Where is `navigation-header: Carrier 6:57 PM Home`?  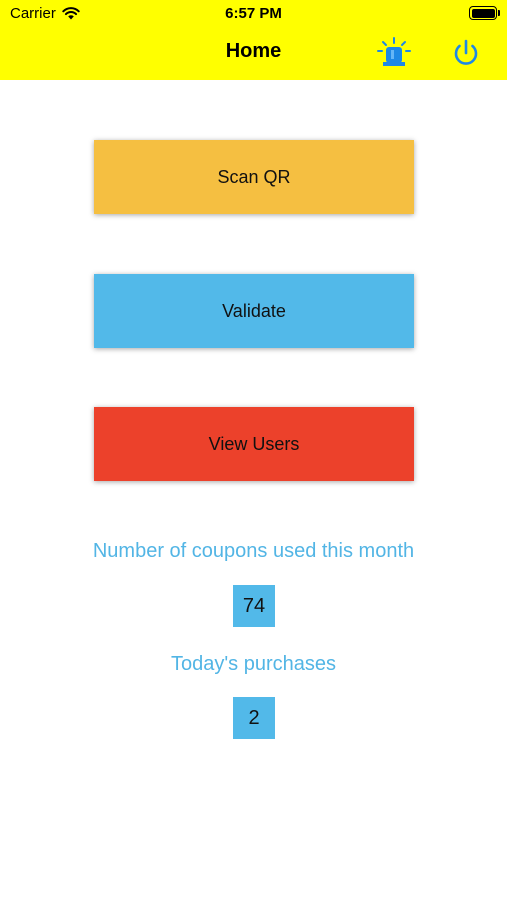 navigation-header: Carrier 6:57 PM Home is located at coordinates (253, 40).